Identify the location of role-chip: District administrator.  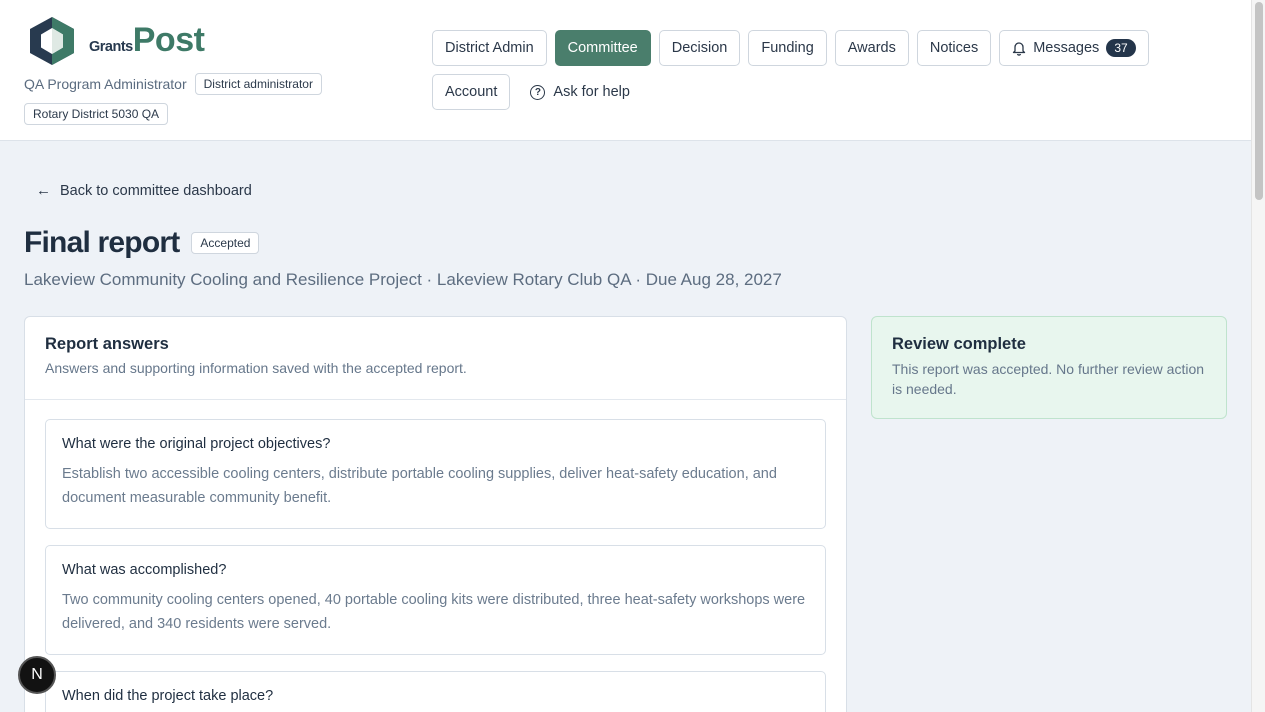
(258, 84).